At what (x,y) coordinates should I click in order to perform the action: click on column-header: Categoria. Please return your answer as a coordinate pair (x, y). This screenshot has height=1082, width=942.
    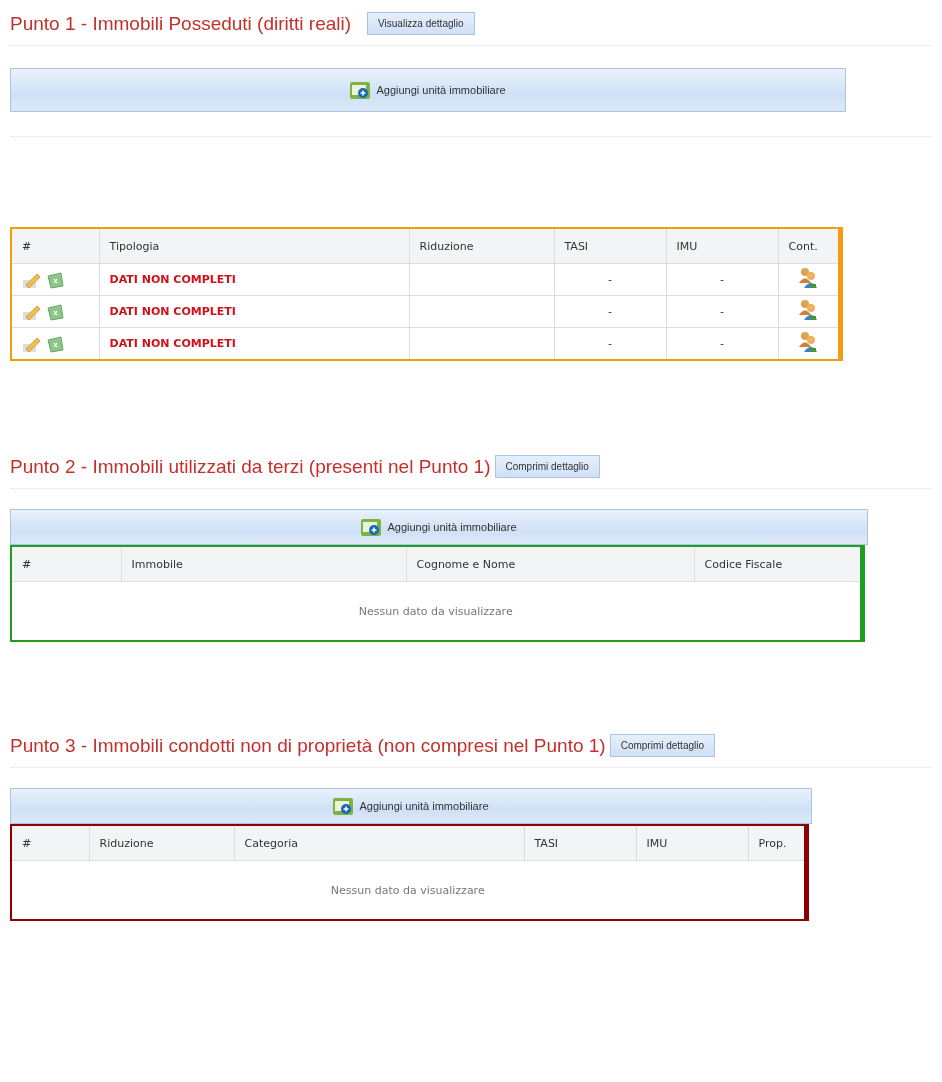
    Looking at the image, I should click on (379, 843).